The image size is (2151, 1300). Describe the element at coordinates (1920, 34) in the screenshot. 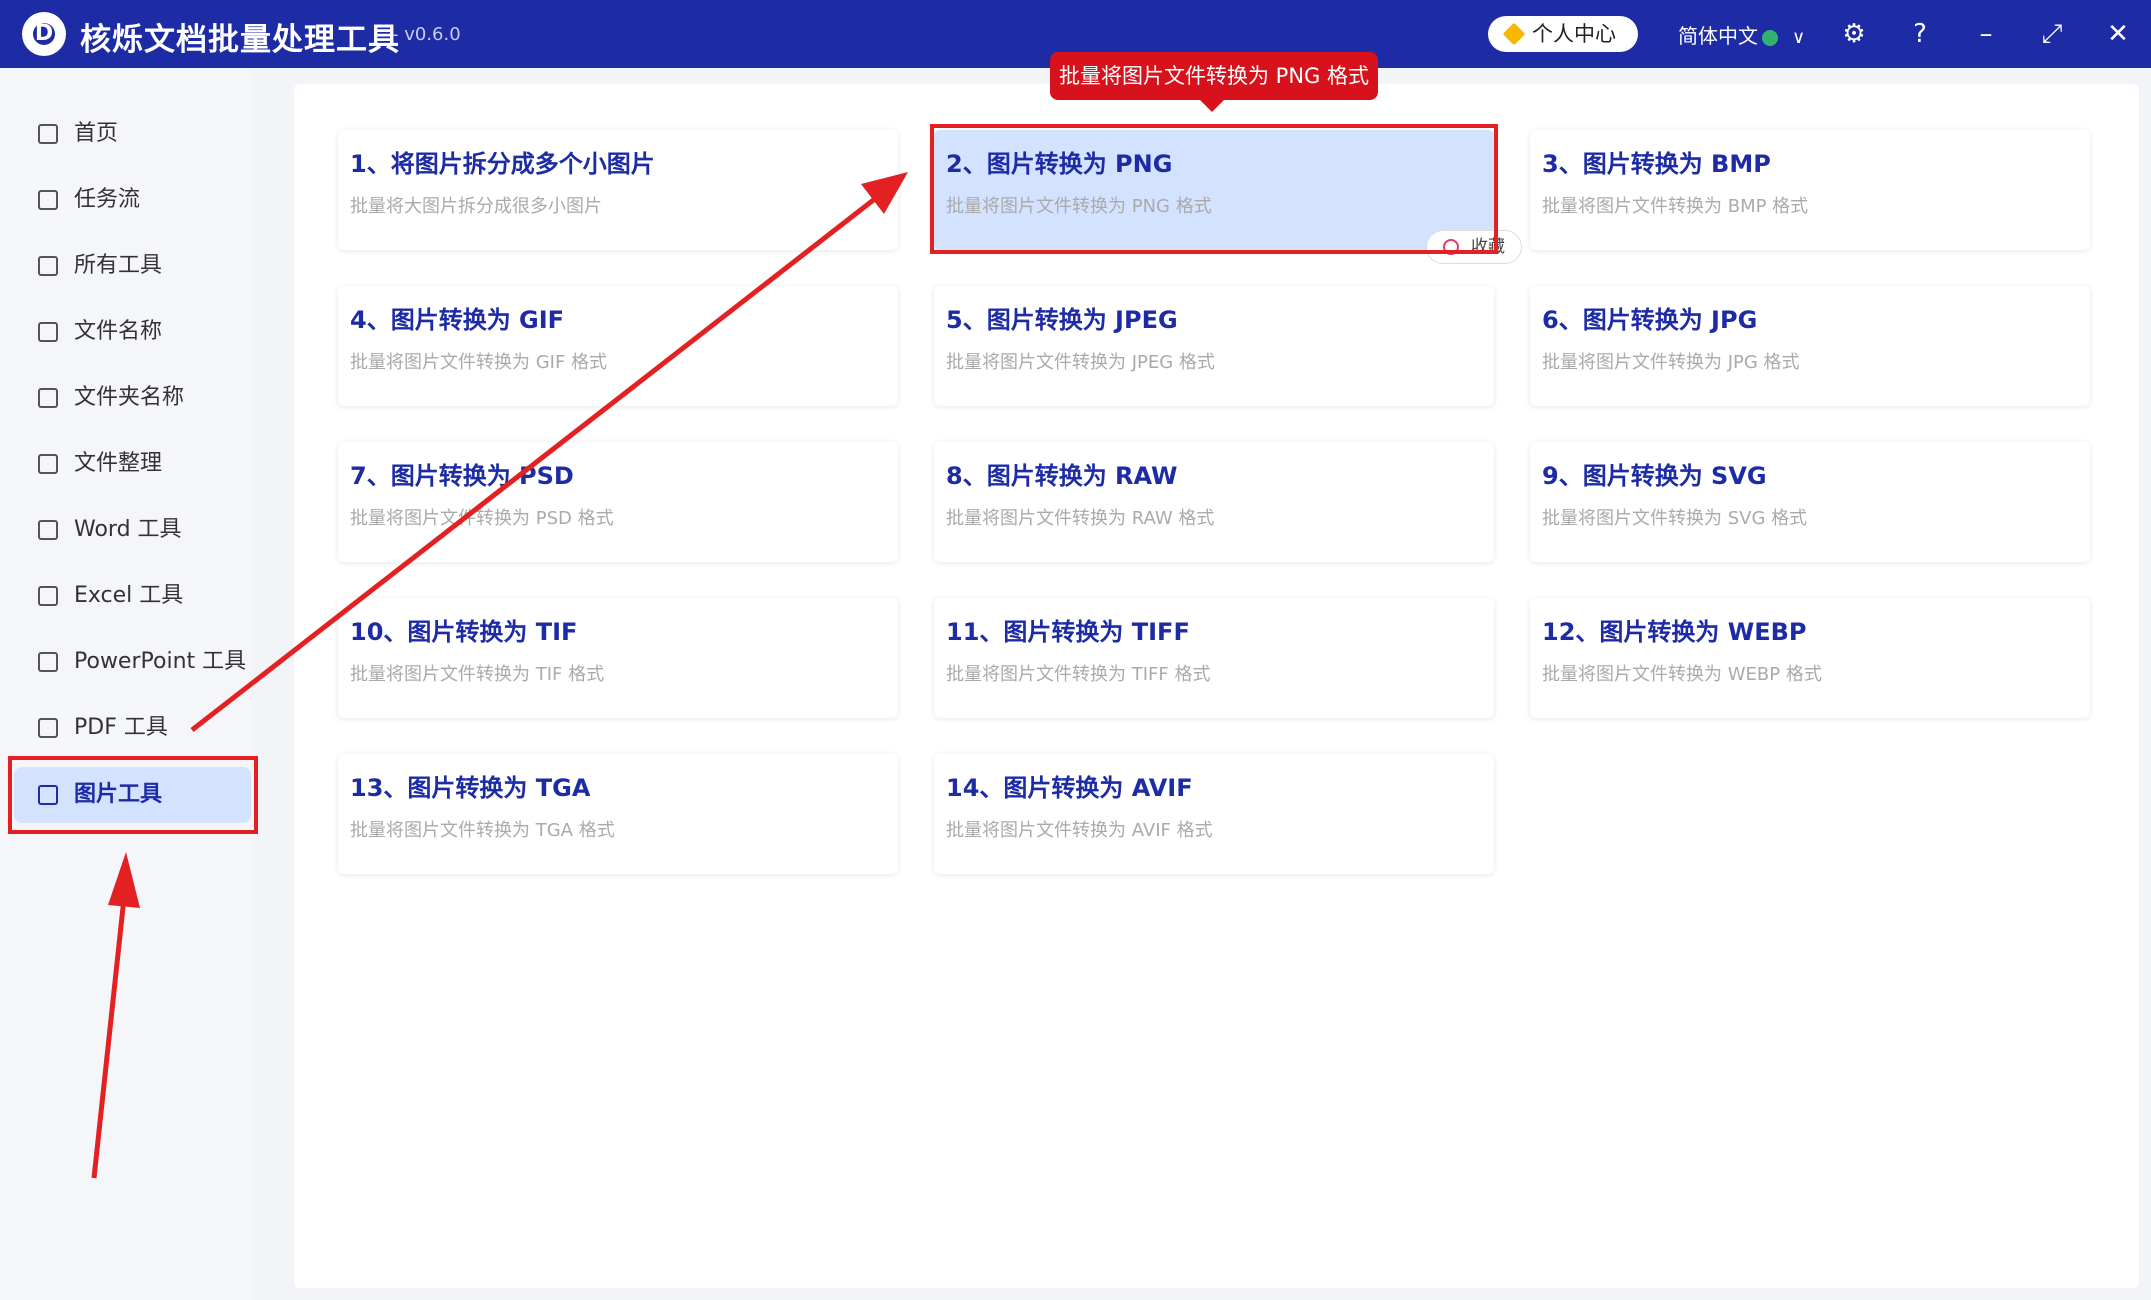

I see `help-icon: ?` at that location.